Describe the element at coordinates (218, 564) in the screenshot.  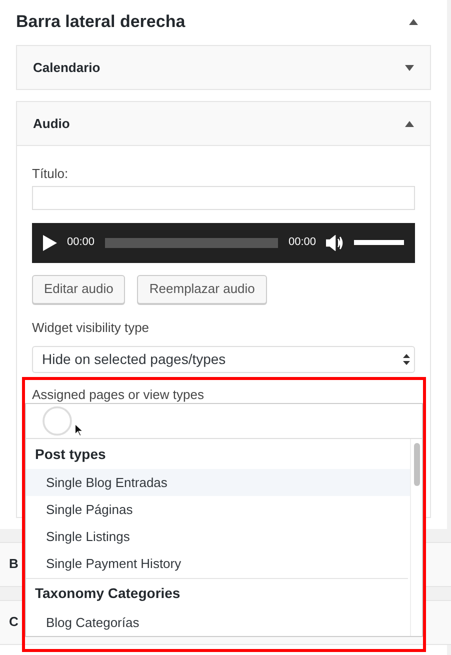
I see `dropdown-option: Single Payment History` at that location.